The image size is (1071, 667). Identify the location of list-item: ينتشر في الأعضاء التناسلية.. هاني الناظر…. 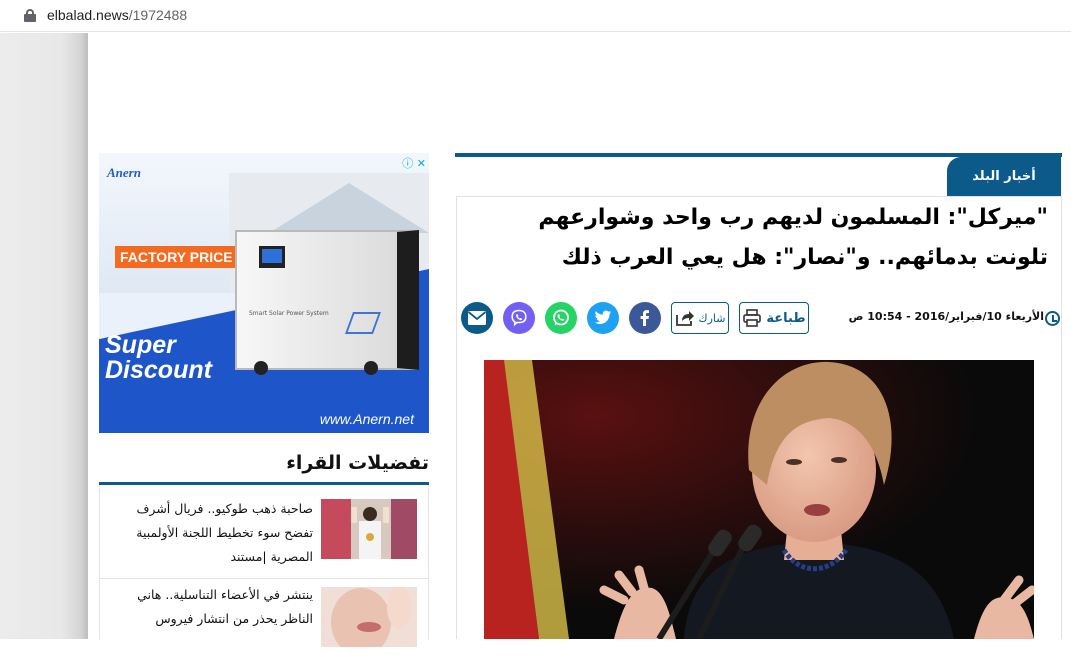
(264, 623).